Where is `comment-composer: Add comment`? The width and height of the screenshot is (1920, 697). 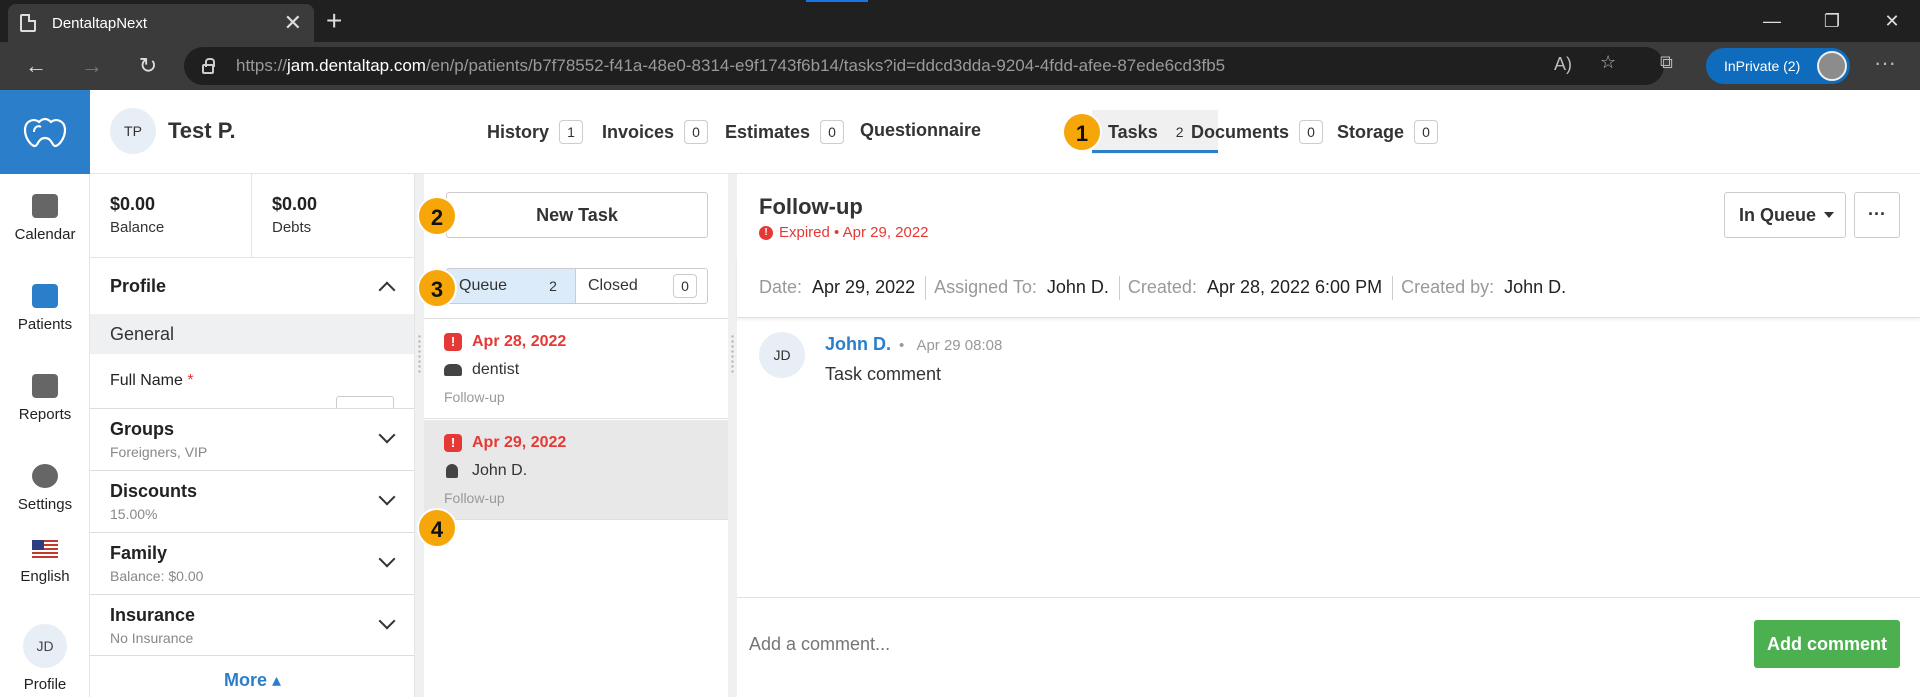
comment-composer: Add comment is located at coordinates (1328, 647).